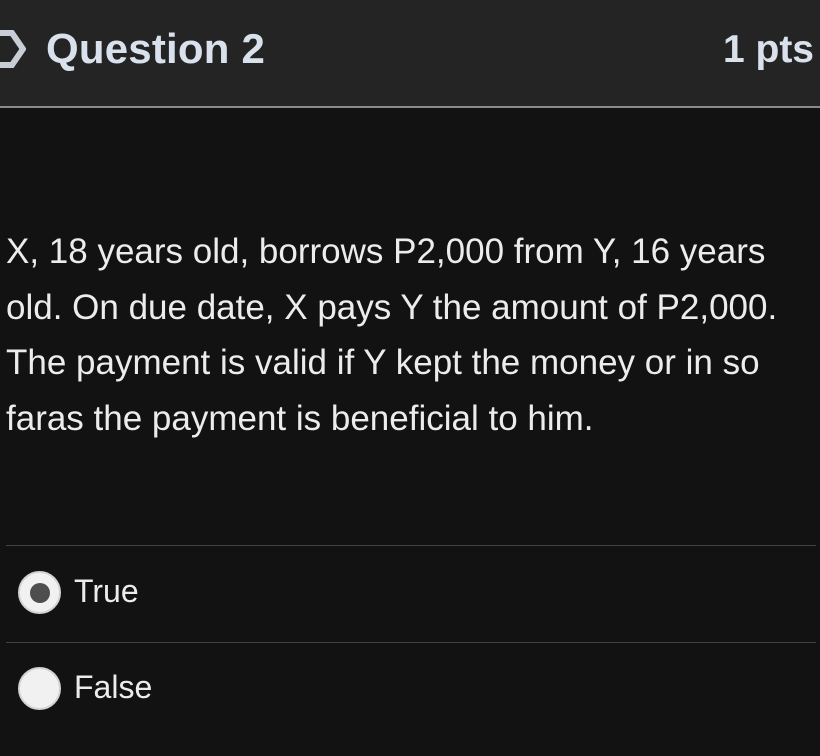 The width and height of the screenshot is (820, 756). What do you see at coordinates (113, 687) in the screenshot?
I see `answer-label-false: False` at bounding box center [113, 687].